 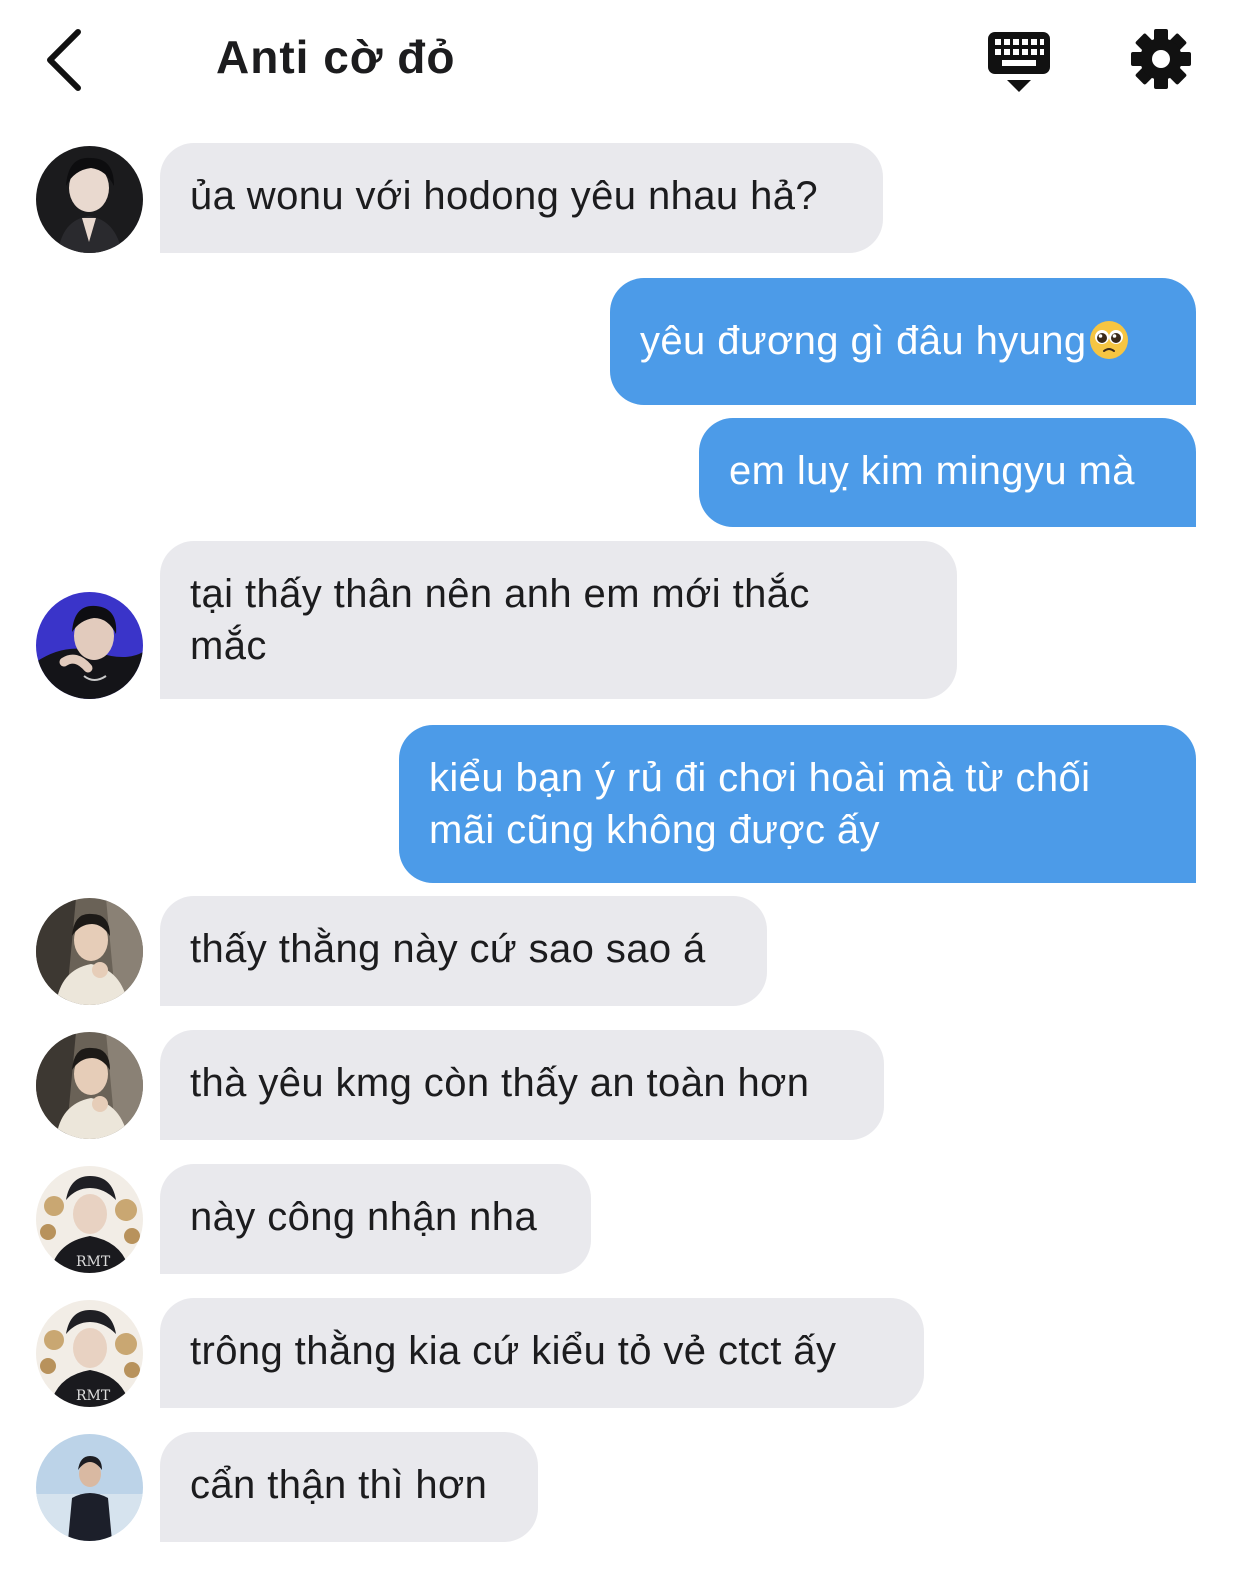 I want to click on message-text-line: mắc, so click(x=228, y=646).